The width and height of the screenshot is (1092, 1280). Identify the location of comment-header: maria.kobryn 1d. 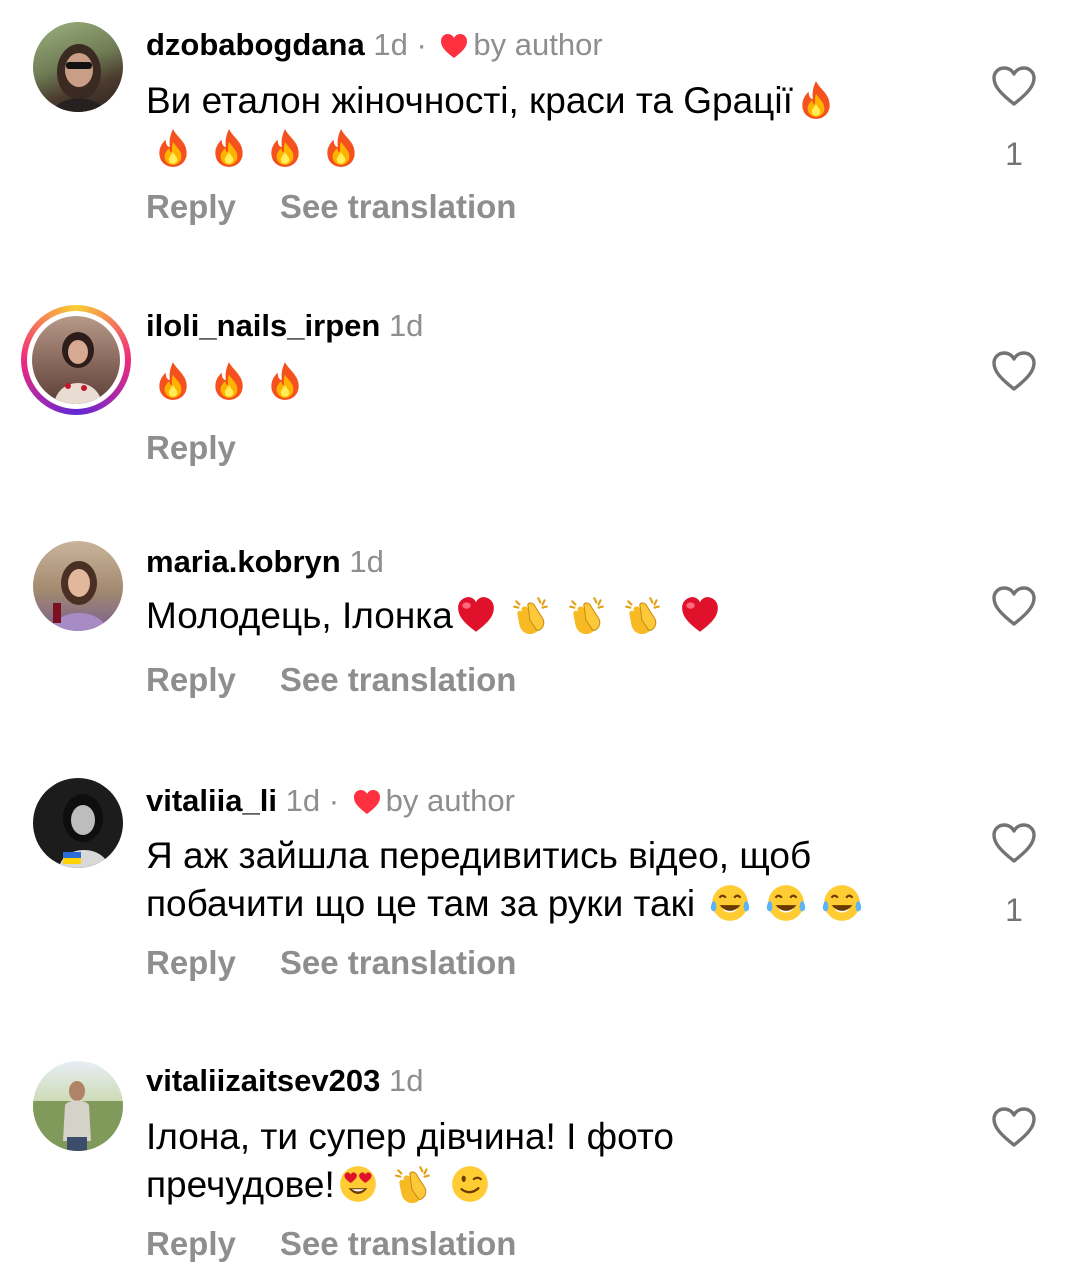
(265, 562).